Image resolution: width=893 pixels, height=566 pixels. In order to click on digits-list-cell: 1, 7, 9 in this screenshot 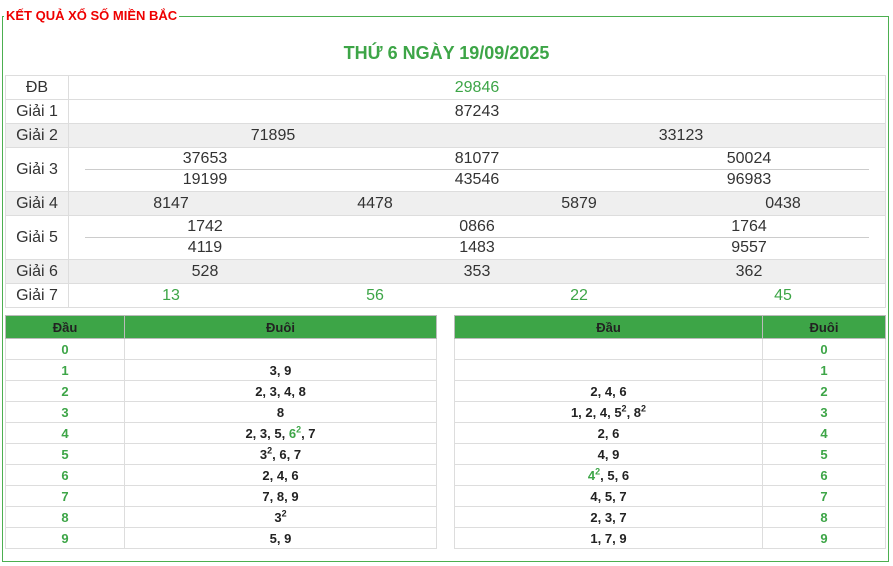, I will do `click(608, 538)`.